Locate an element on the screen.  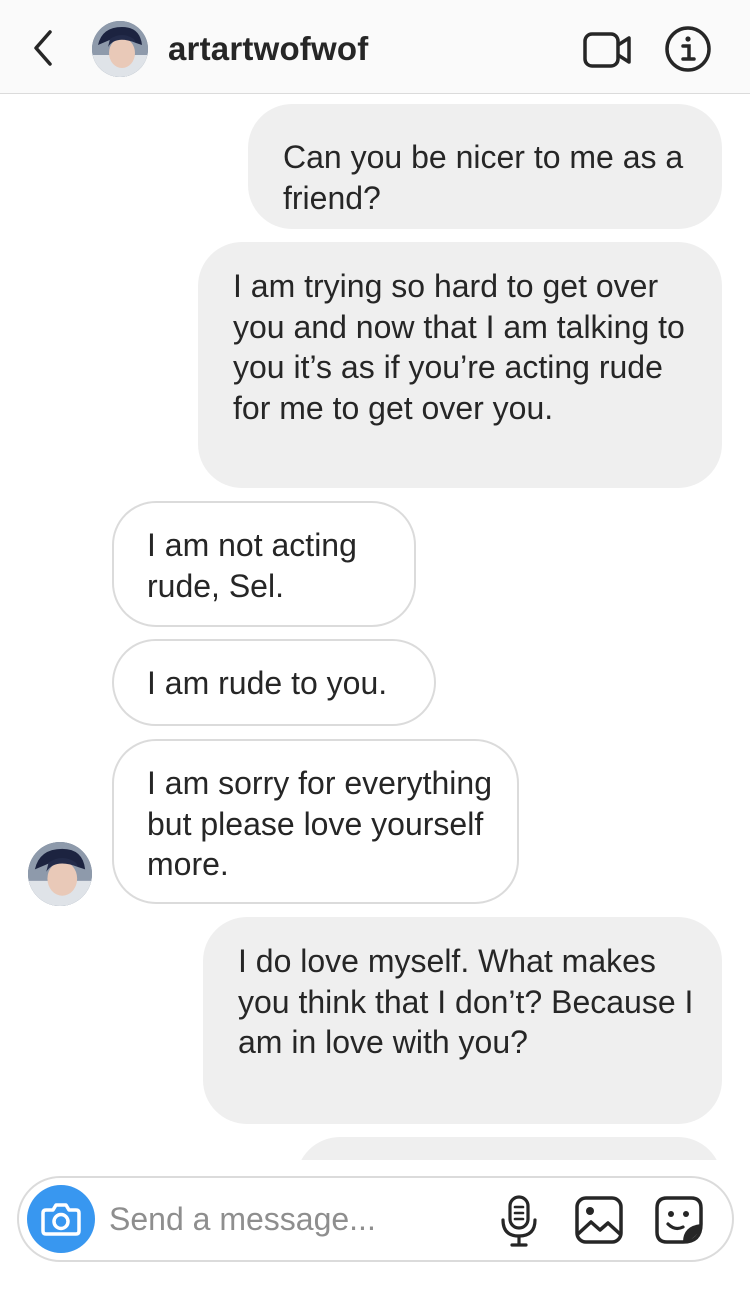
info-icon is located at coordinates (688, 49).